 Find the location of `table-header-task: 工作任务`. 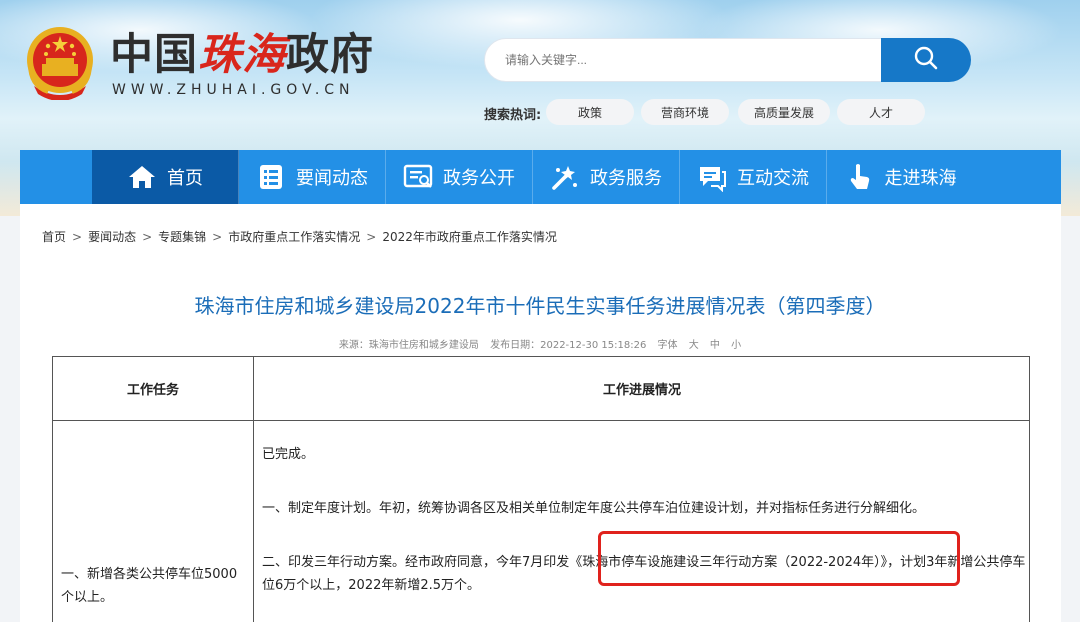

table-header-task: 工作任务 is located at coordinates (153, 389).